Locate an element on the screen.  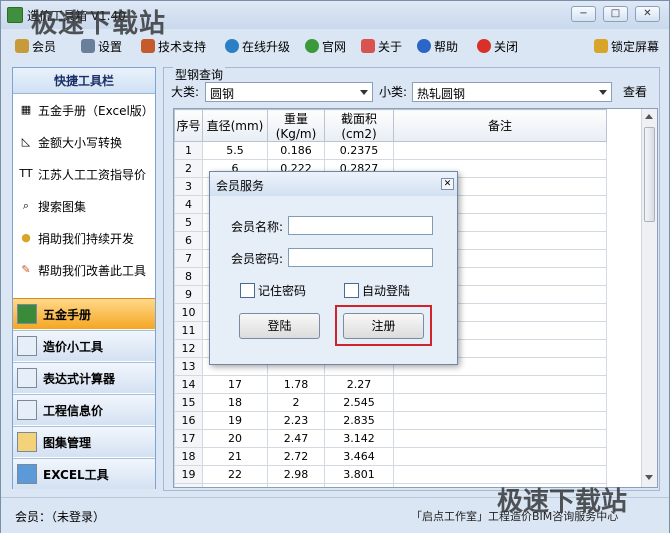
toolbar-help-label: 帮助 is located at coordinates (446, 46).